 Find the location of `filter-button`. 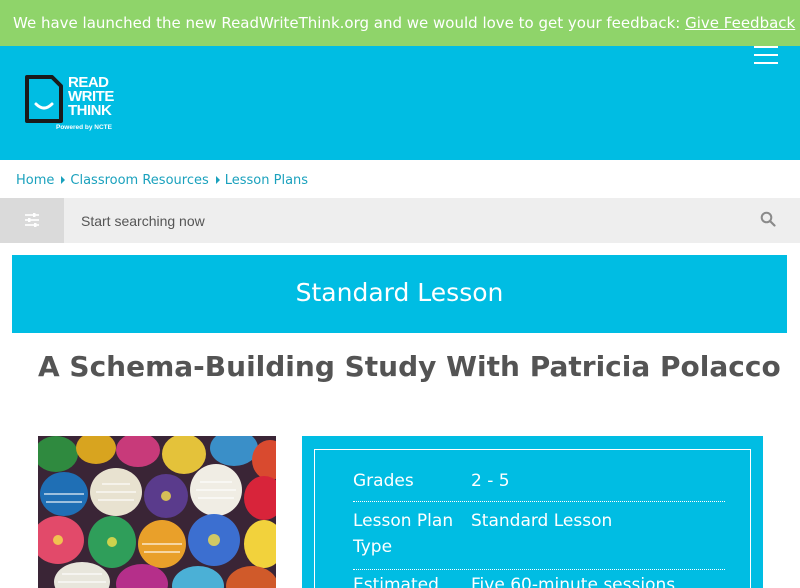

filter-button is located at coordinates (32, 220).